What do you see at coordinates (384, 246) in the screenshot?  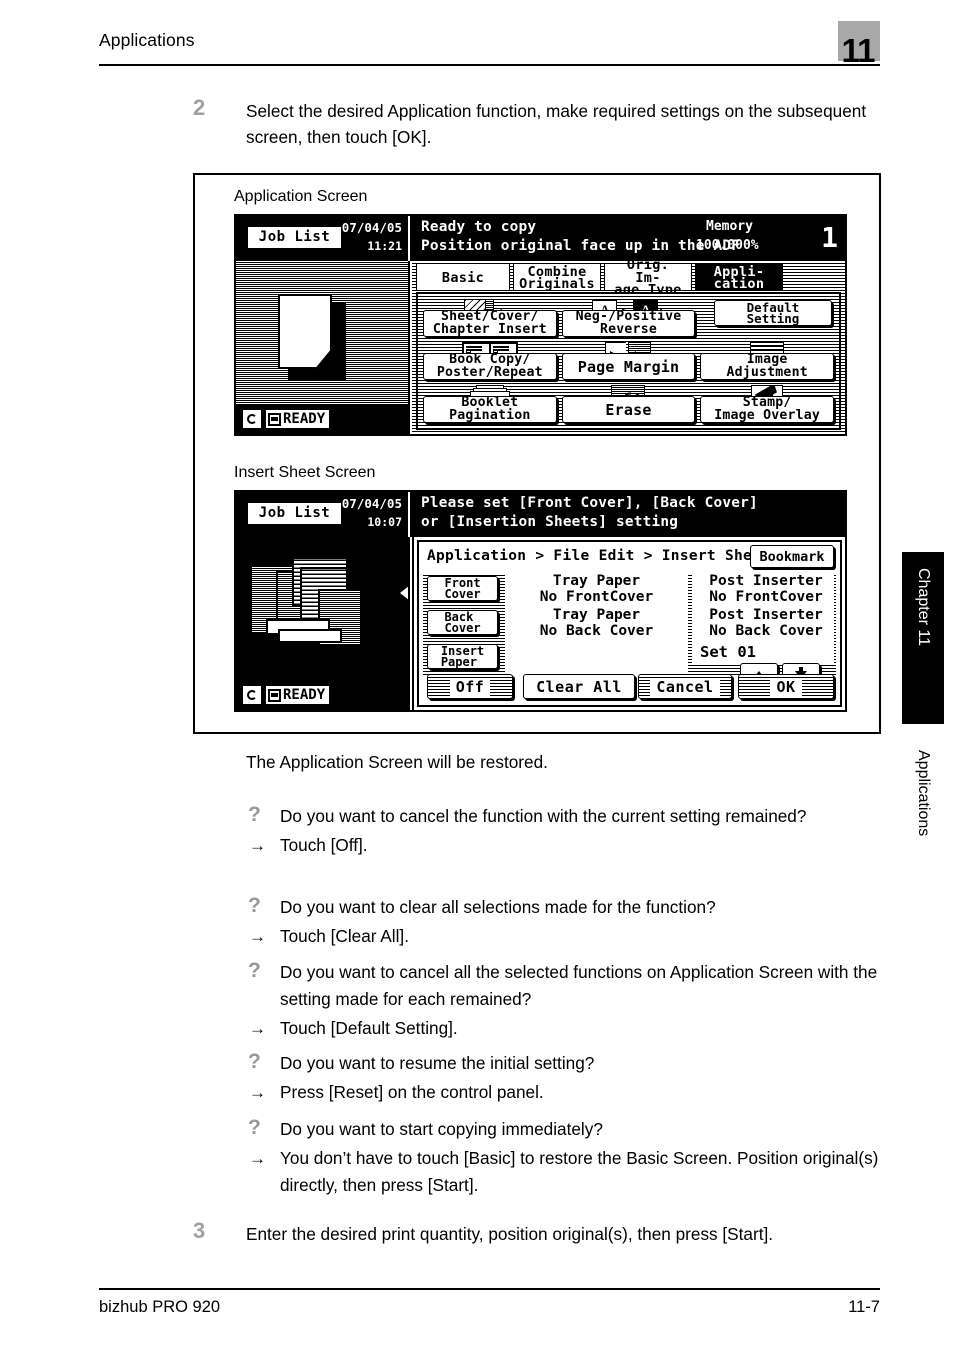 I see `lcd-time: 11:21` at bounding box center [384, 246].